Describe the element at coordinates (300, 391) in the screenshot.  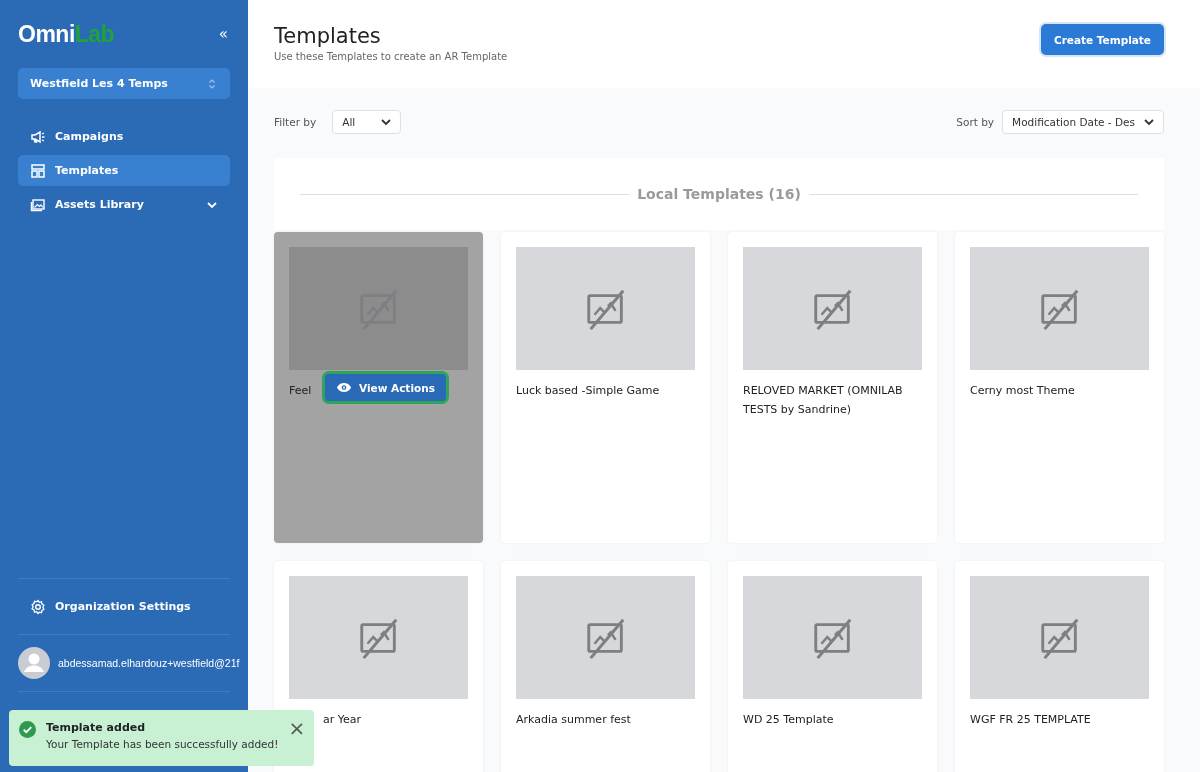
I see `card-title: Feel` at that location.